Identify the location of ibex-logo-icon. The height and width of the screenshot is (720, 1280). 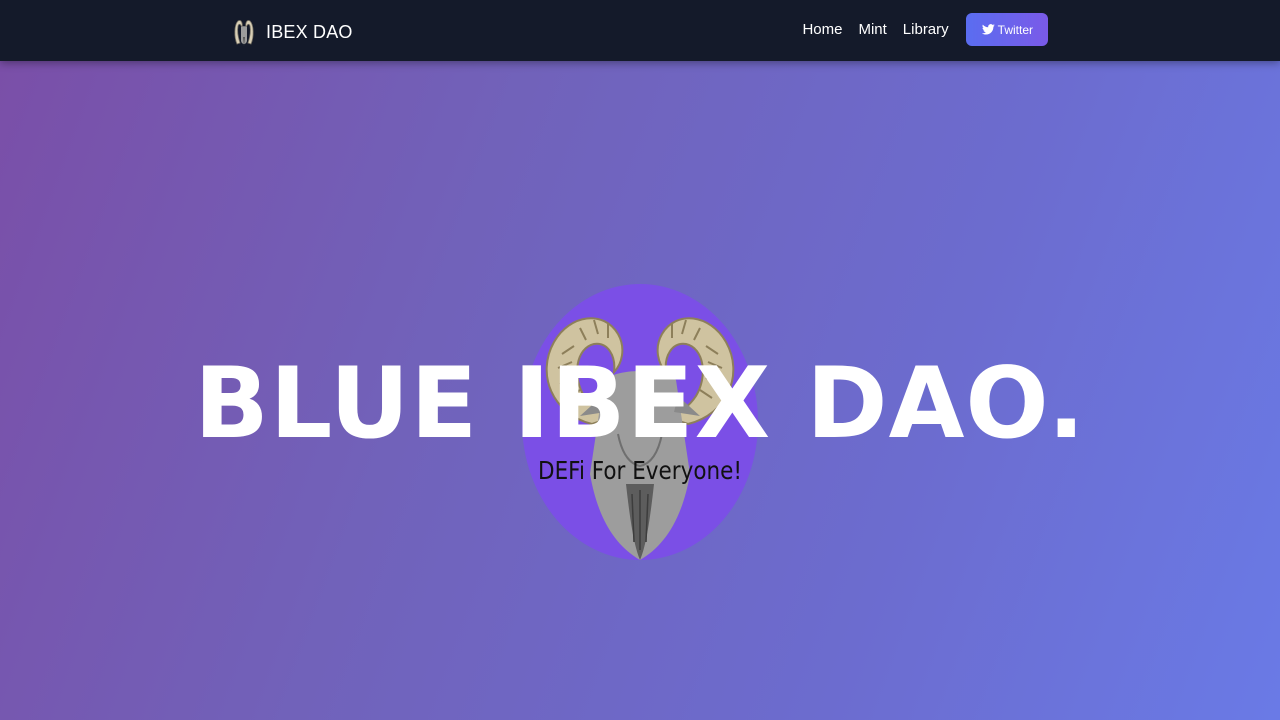
(244, 33).